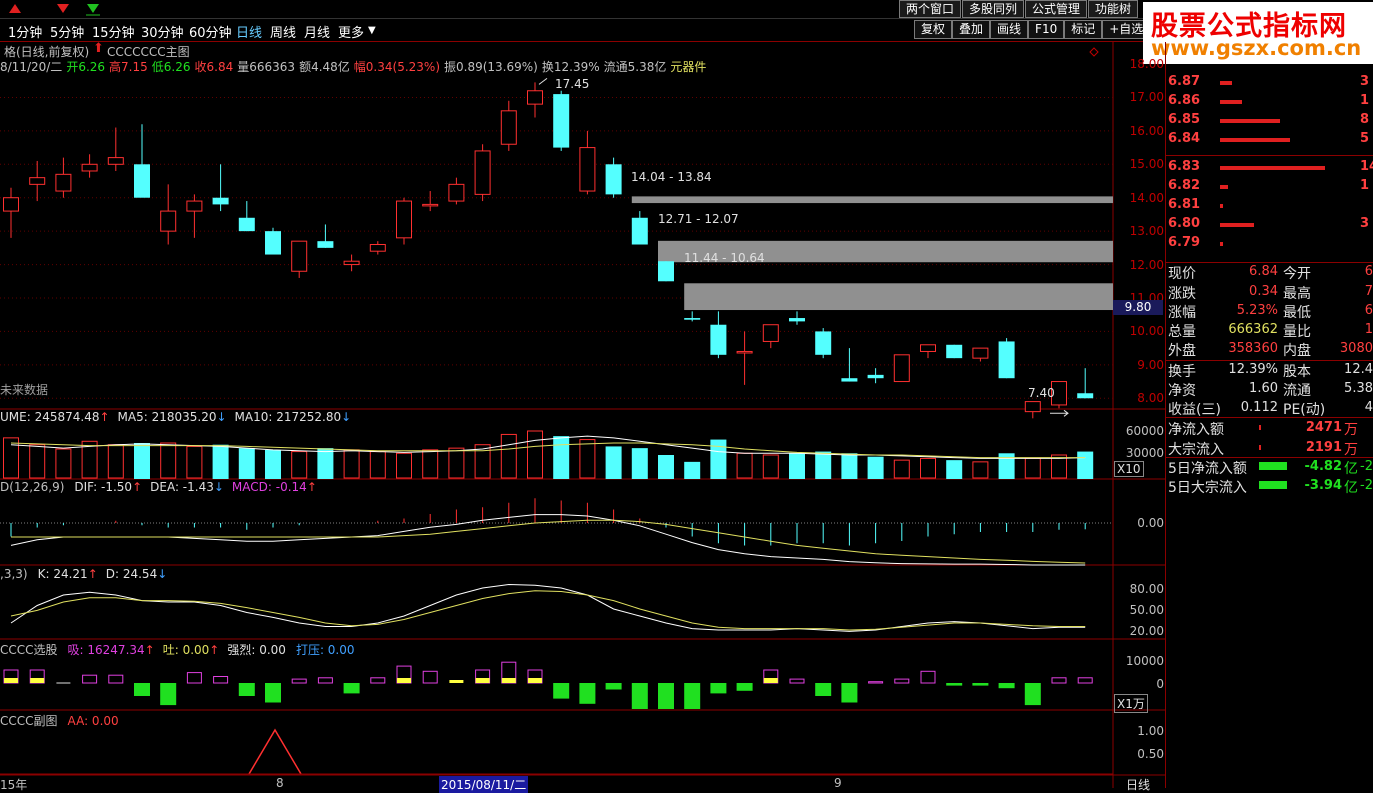 The width and height of the screenshot is (1373, 793). What do you see at coordinates (1358, 388) in the screenshot?
I see `quote-value-2: 5.38` at bounding box center [1358, 388].